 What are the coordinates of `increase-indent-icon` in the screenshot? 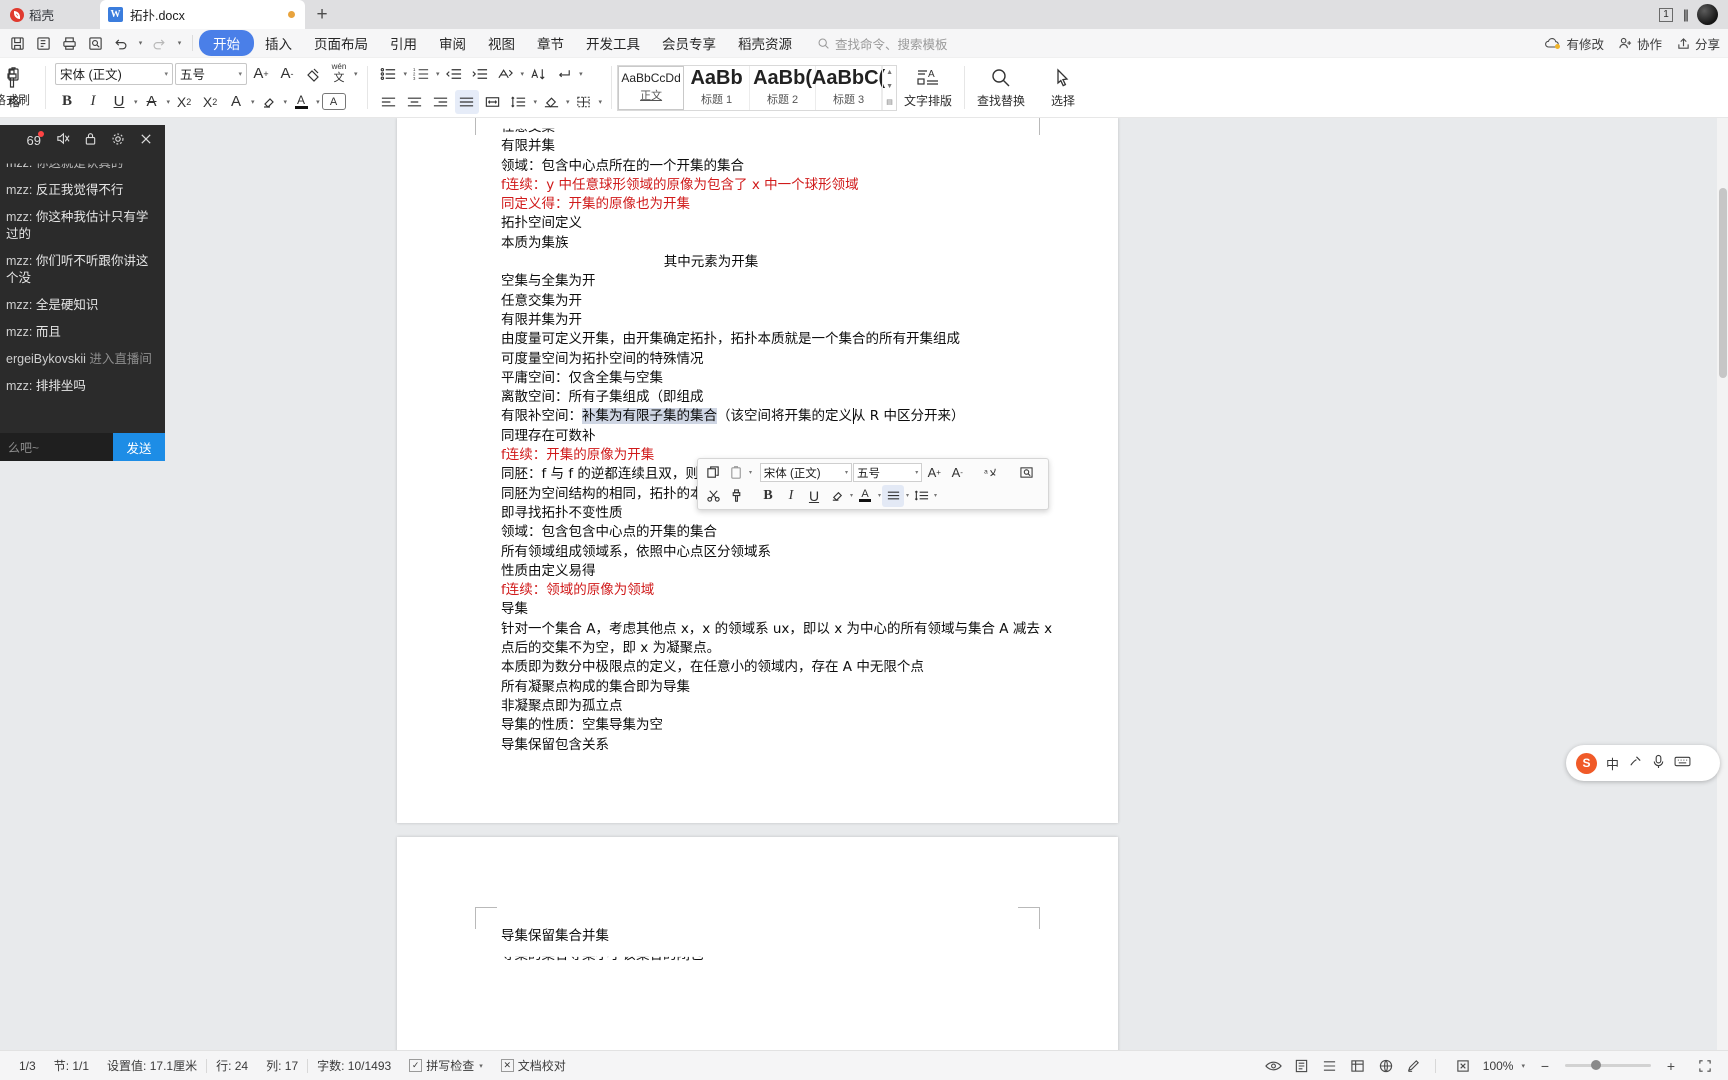 It's located at (480, 74).